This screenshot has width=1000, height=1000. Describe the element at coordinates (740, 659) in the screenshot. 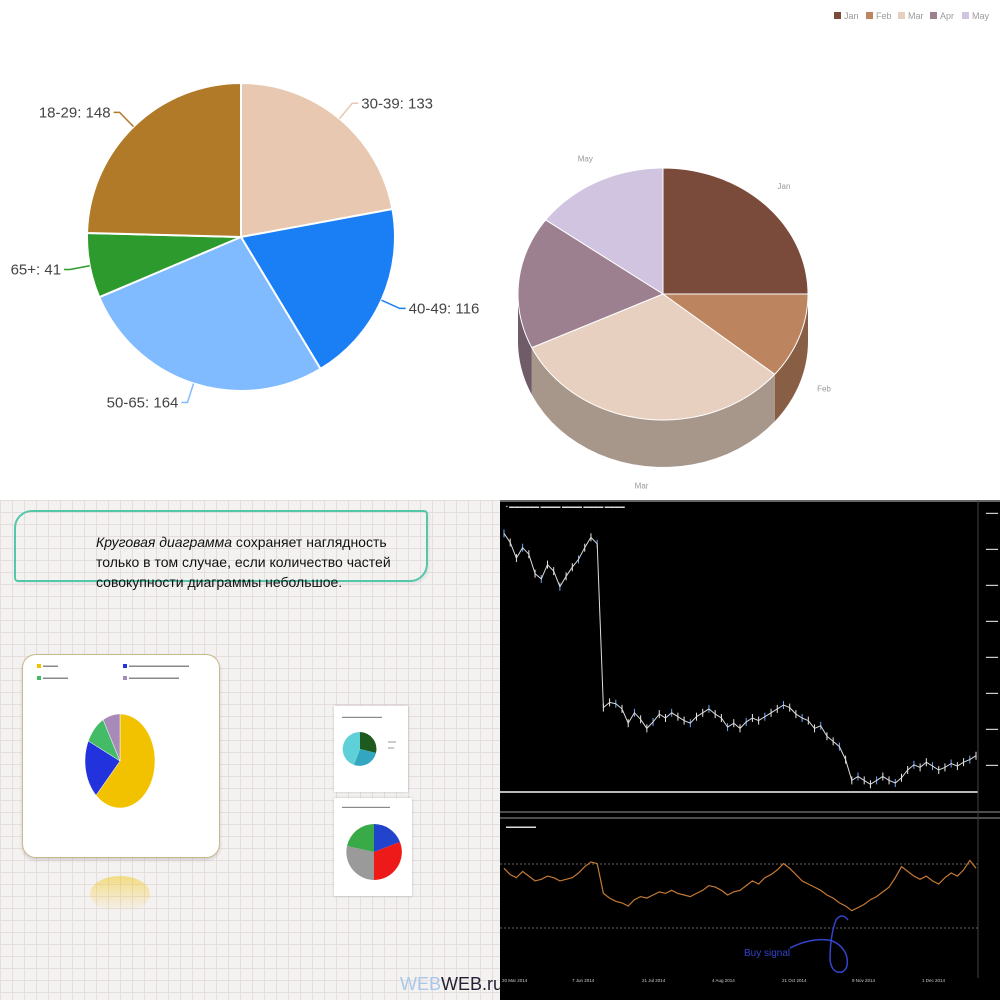

I see `price-series-line` at that location.